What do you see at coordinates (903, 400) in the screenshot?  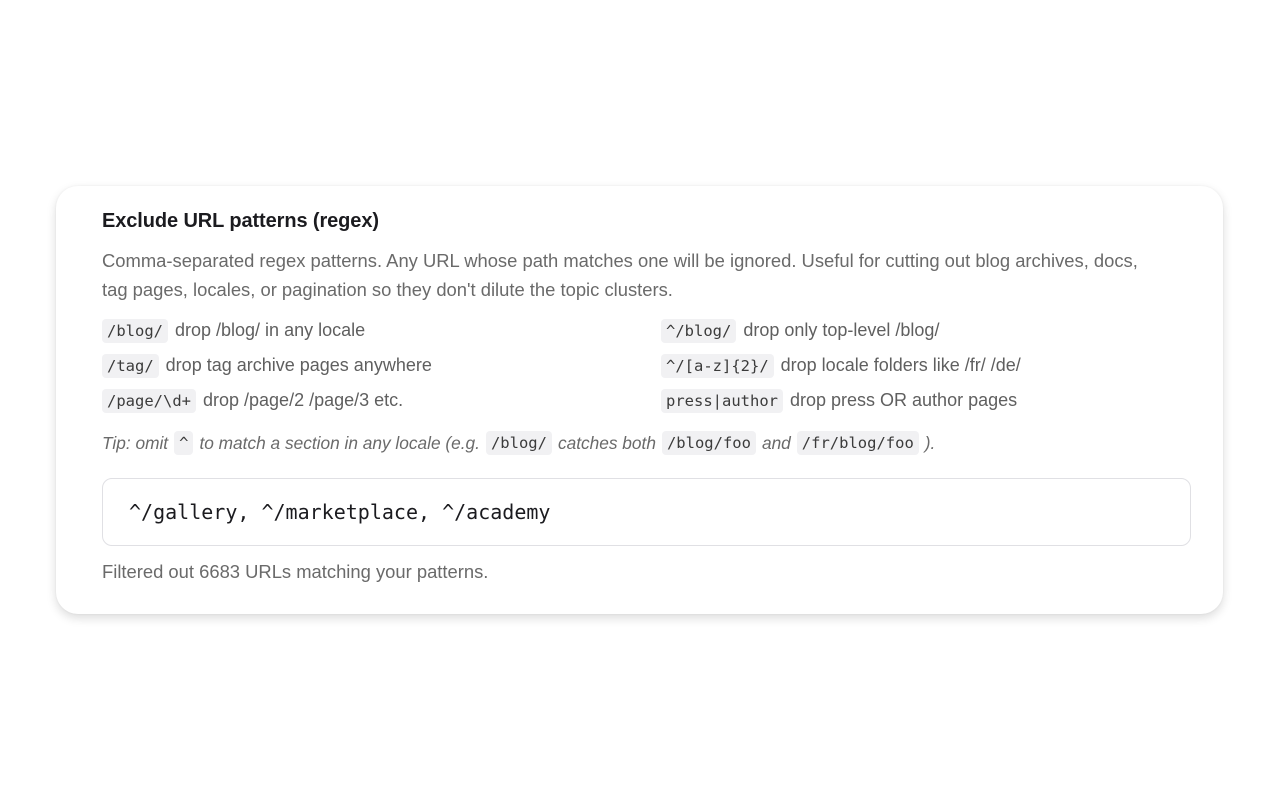 I see `example-text: drop press OR author pages` at bounding box center [903, 400].